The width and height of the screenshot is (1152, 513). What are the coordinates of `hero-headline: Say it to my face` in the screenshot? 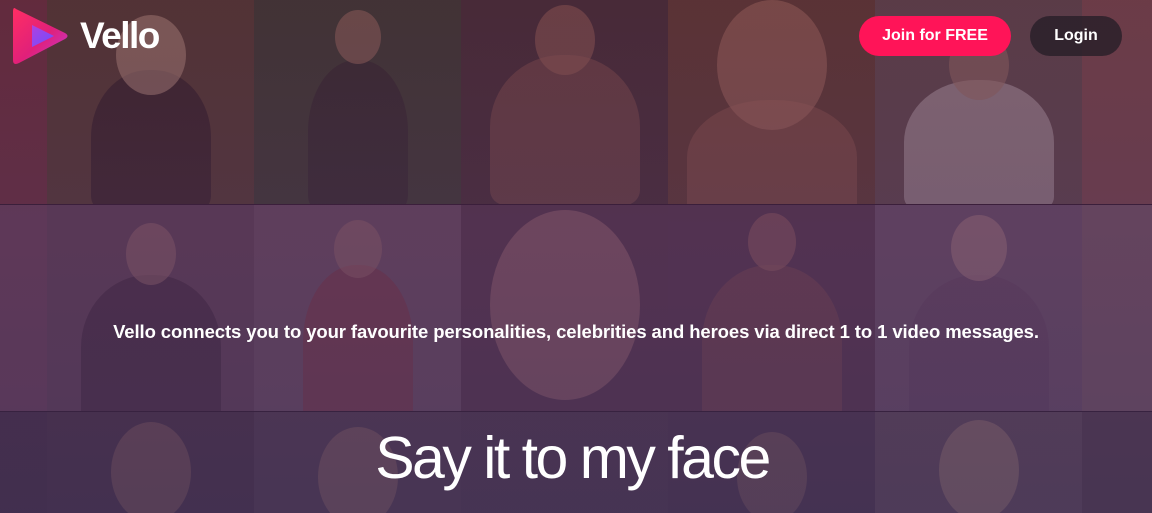 It's located at (573, 458).